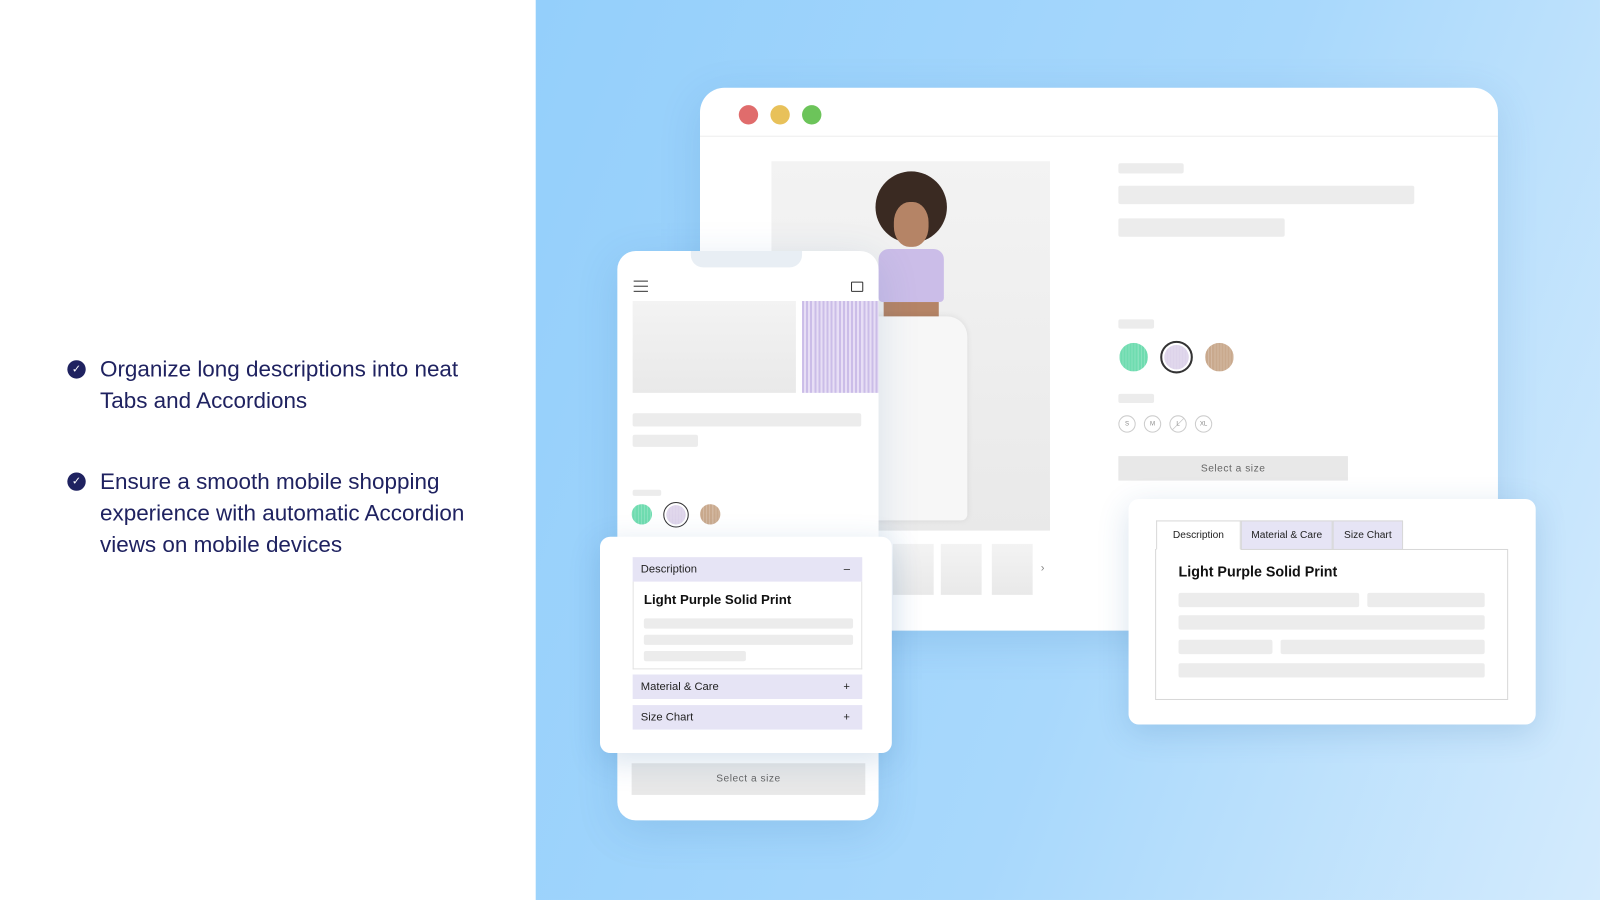 This screenshot has height=900, width=1600. What do you see at coordinates (812, 115) in the screenshot?
I see `maximize-dot-icon` at bounding box center [812, 115].